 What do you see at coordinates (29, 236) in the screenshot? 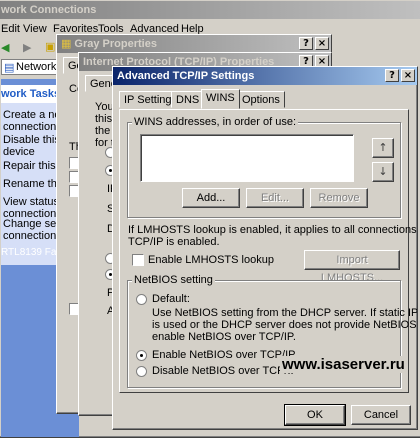
I see `task-change-2: connection` at bounding box center [29, 236].